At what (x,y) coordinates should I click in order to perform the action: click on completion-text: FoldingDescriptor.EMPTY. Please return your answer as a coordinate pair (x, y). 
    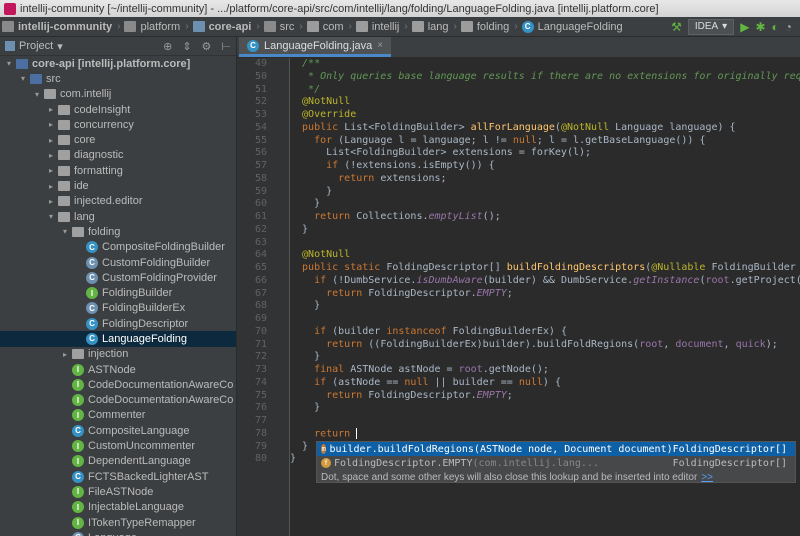
    Looking at the image, I should click on (403, 463).